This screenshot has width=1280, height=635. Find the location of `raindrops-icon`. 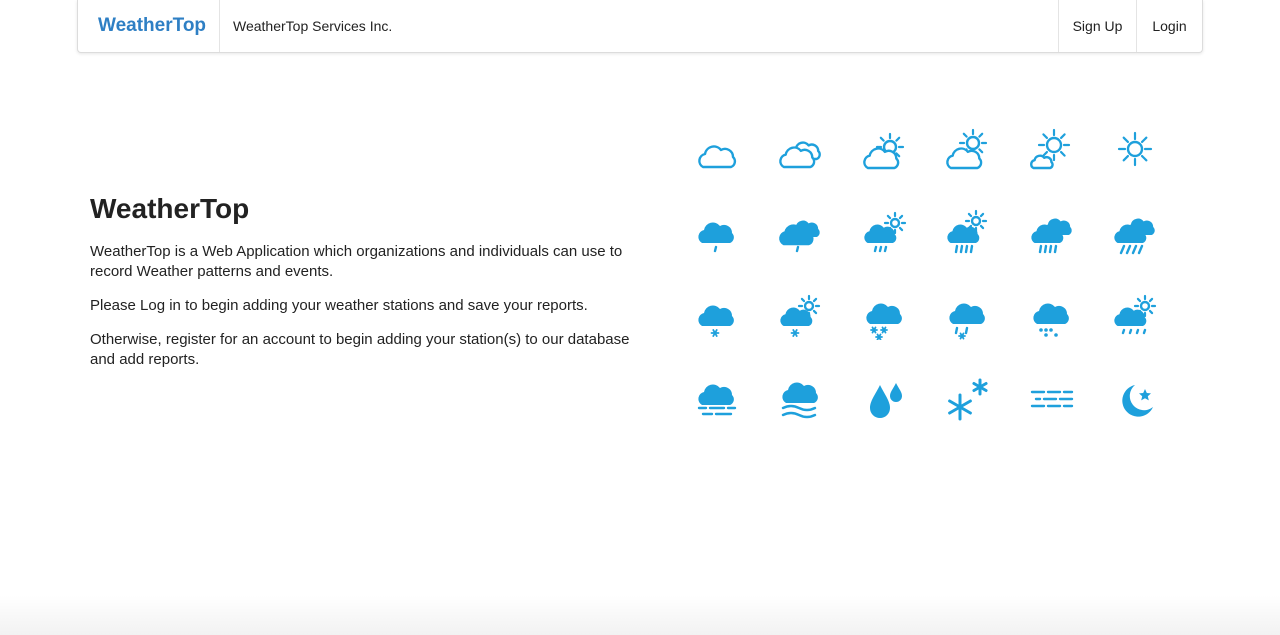

raindrops-icon is located at coordinates (885, 399).